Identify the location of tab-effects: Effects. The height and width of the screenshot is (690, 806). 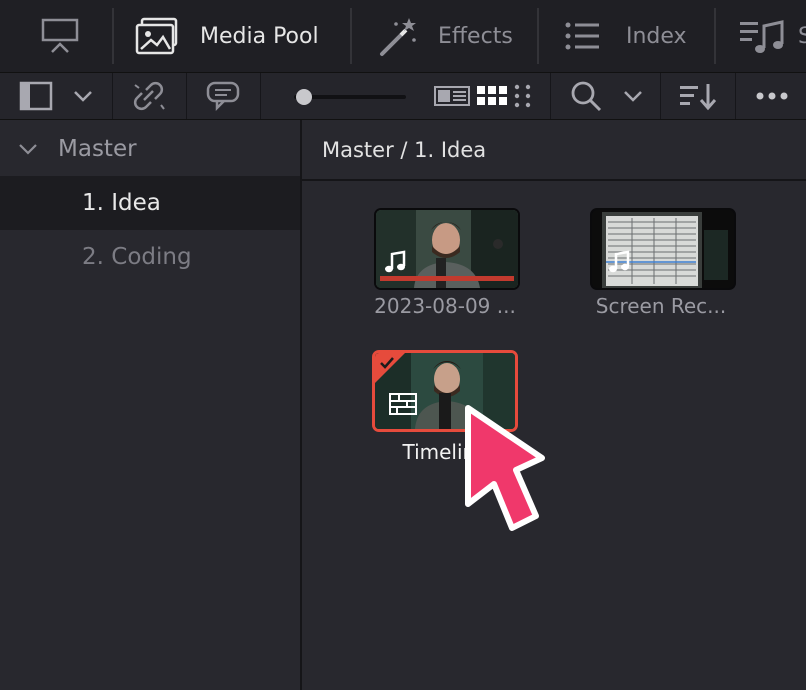
(444, 36).